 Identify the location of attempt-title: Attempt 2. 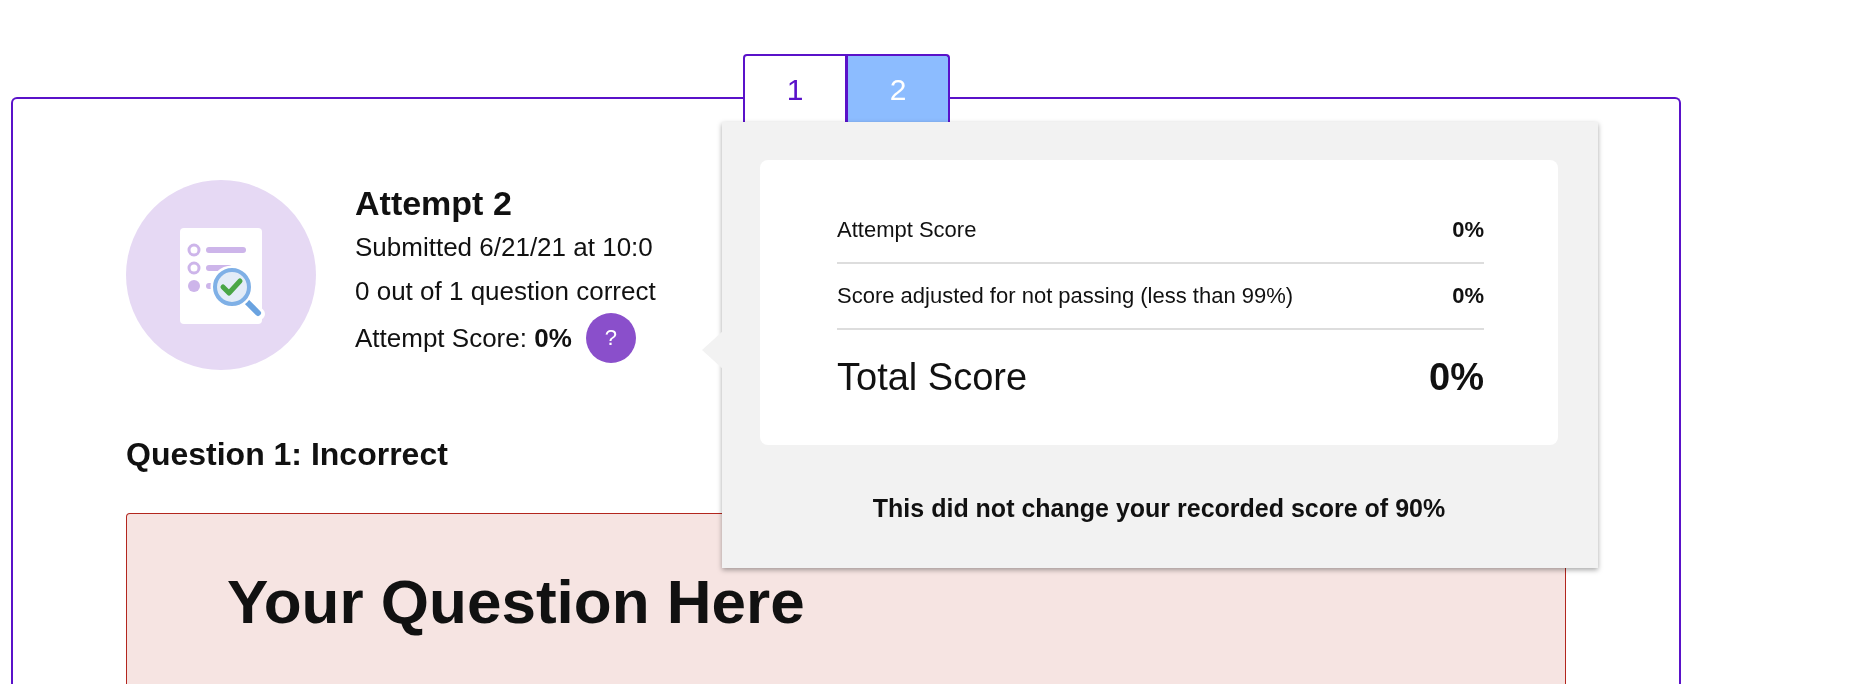
(434, 203).